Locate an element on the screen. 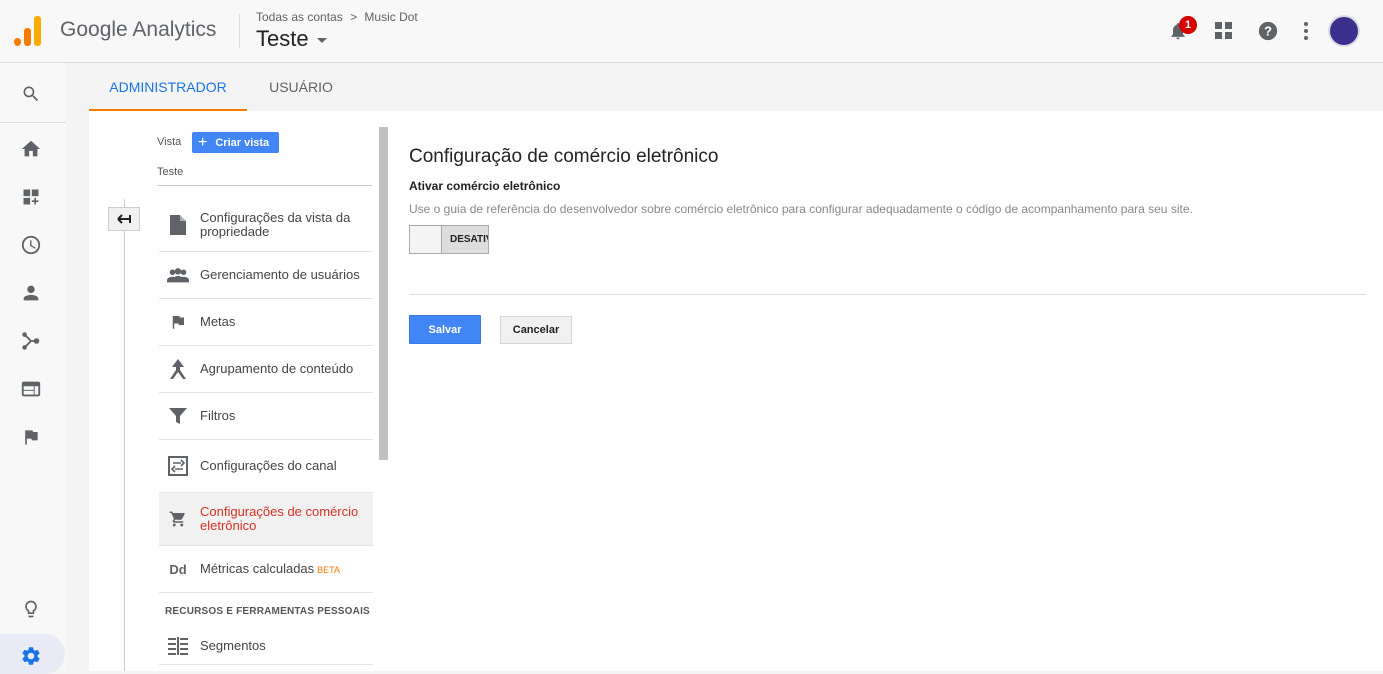 This screenshot has height=674, width=1383. nav-behavior is located at coordinates (31, 389).